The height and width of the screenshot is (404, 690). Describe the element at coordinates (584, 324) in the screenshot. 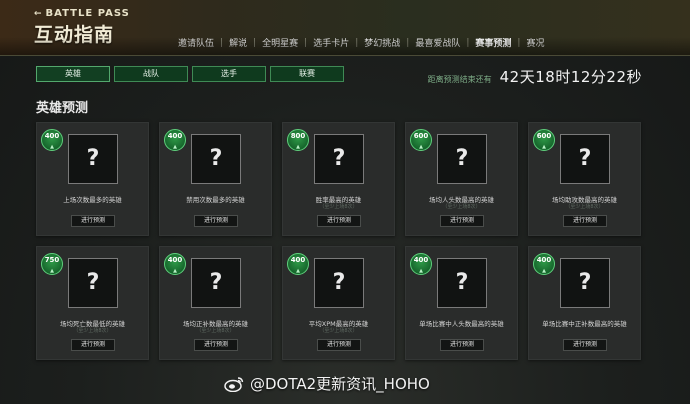

I see `card-label: 单场比赛中正补数最高的英雄` at that location.